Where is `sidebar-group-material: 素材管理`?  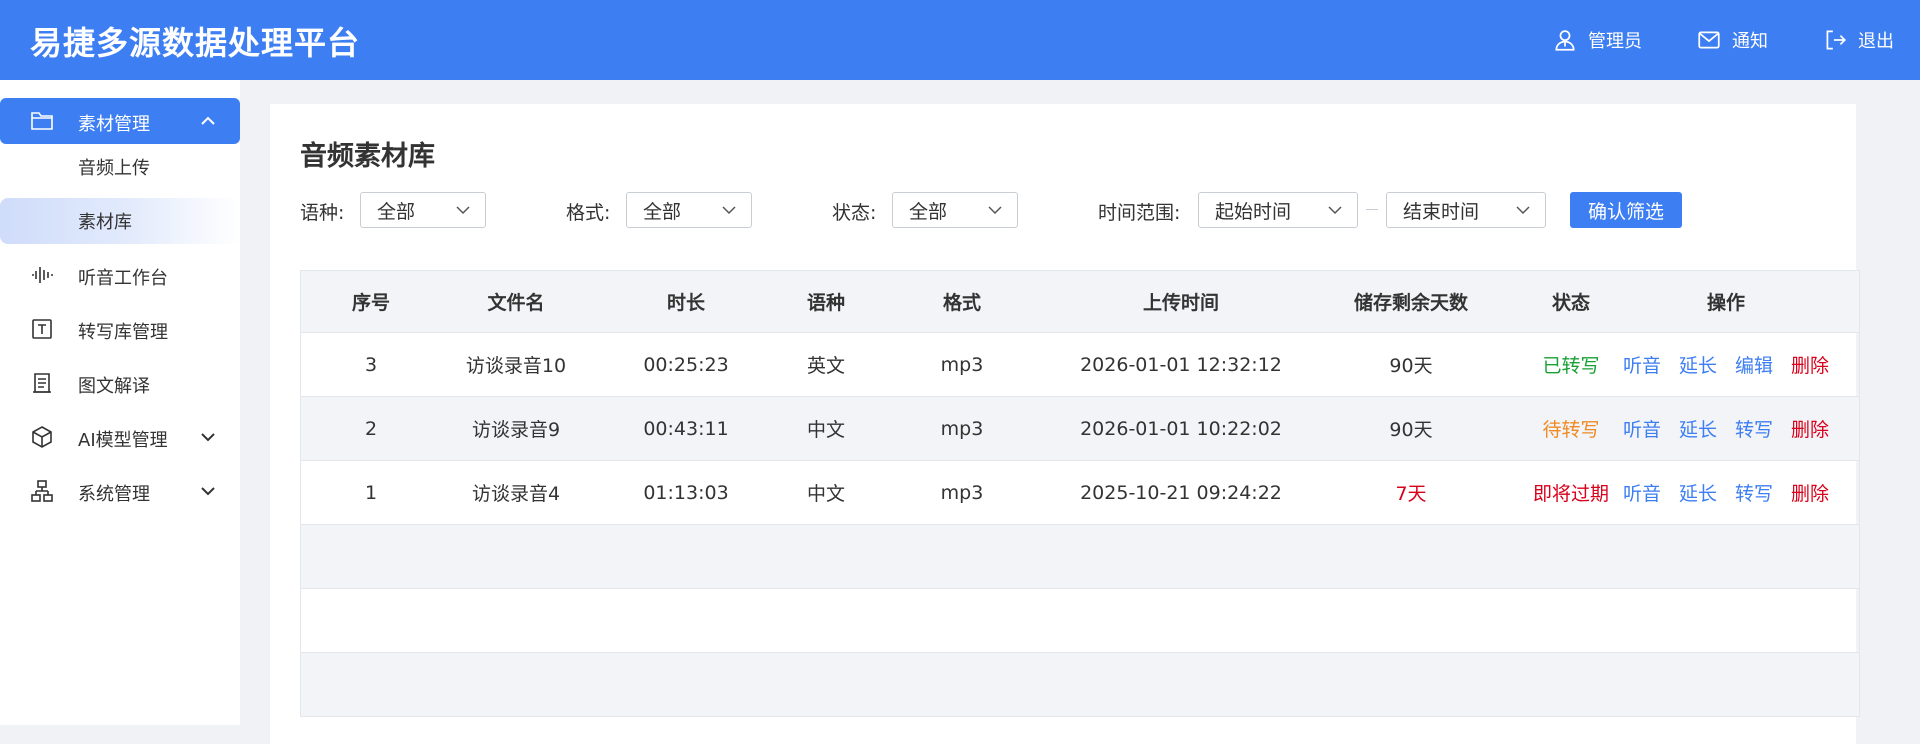 sidebar-group-material: 素材管理 is located at coordinates (120, 121).